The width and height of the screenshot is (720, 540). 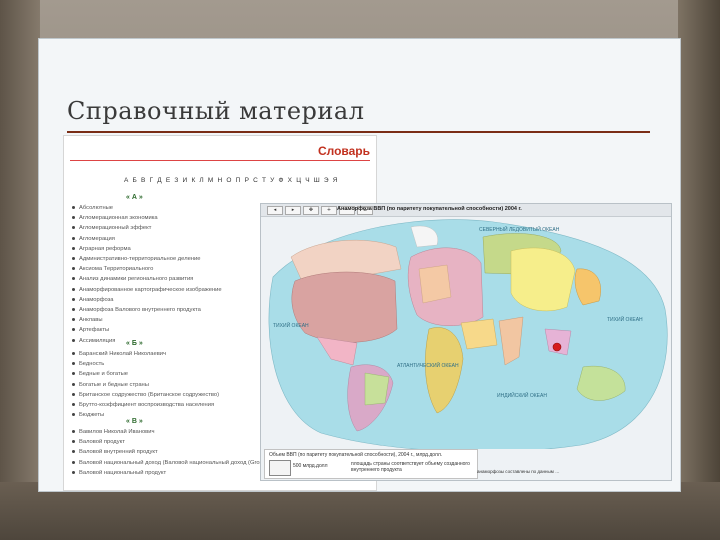 I want to click on highlight-marker, so click(x=557, y=347).